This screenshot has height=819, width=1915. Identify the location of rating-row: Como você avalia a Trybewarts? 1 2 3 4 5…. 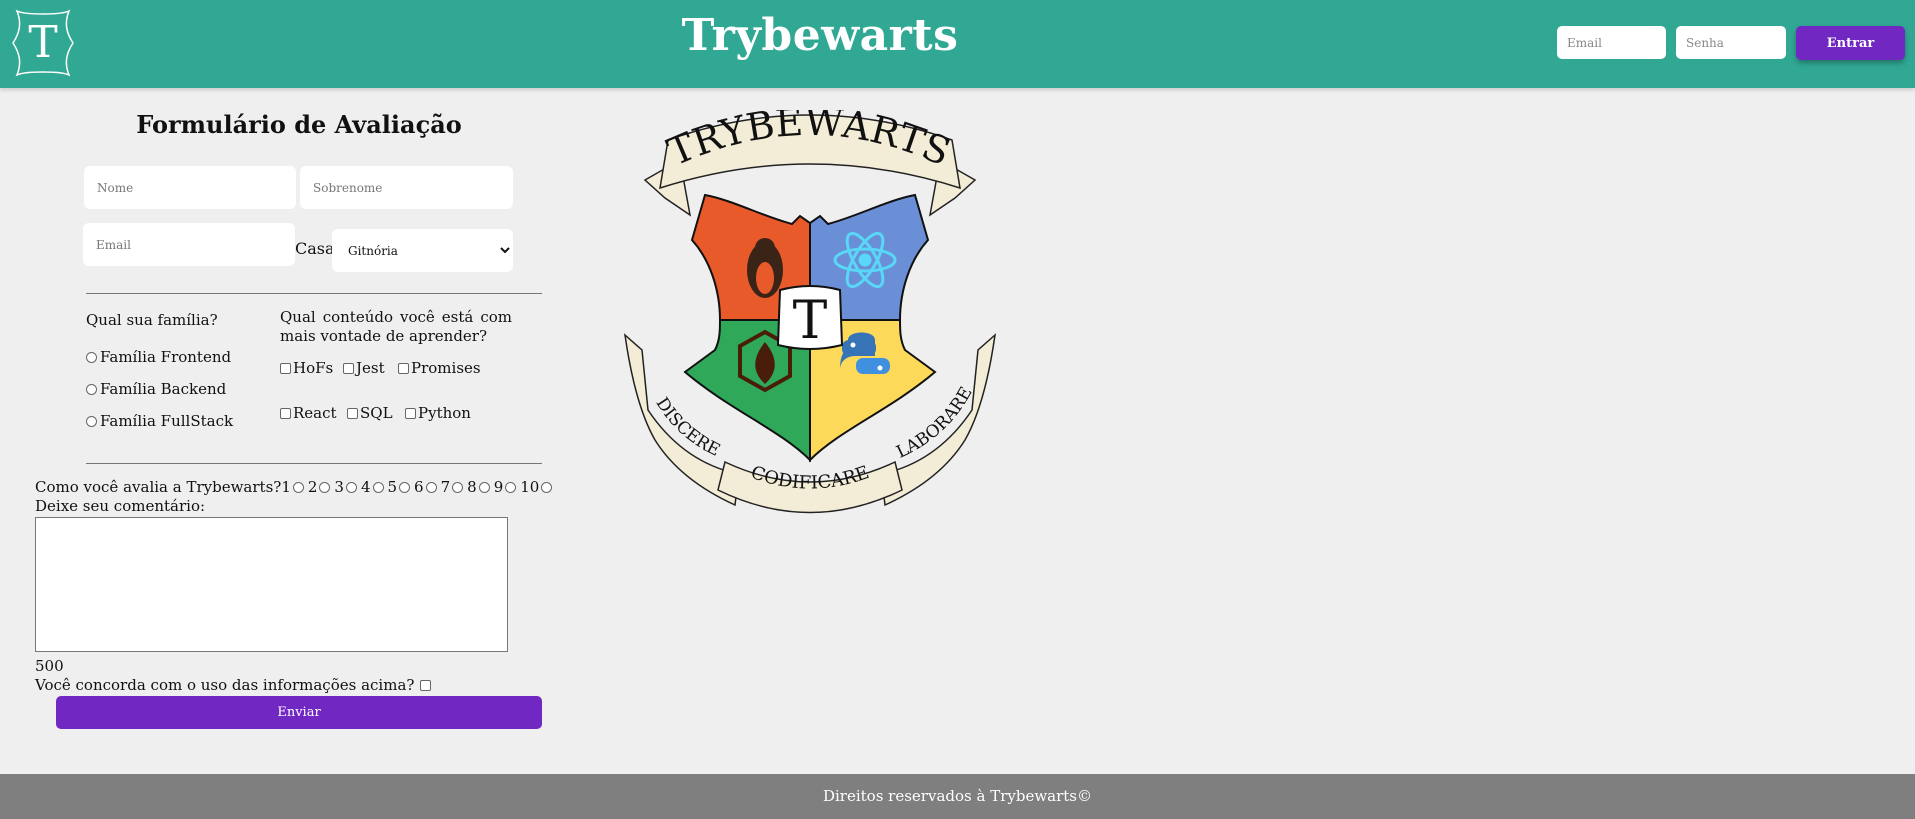
(294, 487).